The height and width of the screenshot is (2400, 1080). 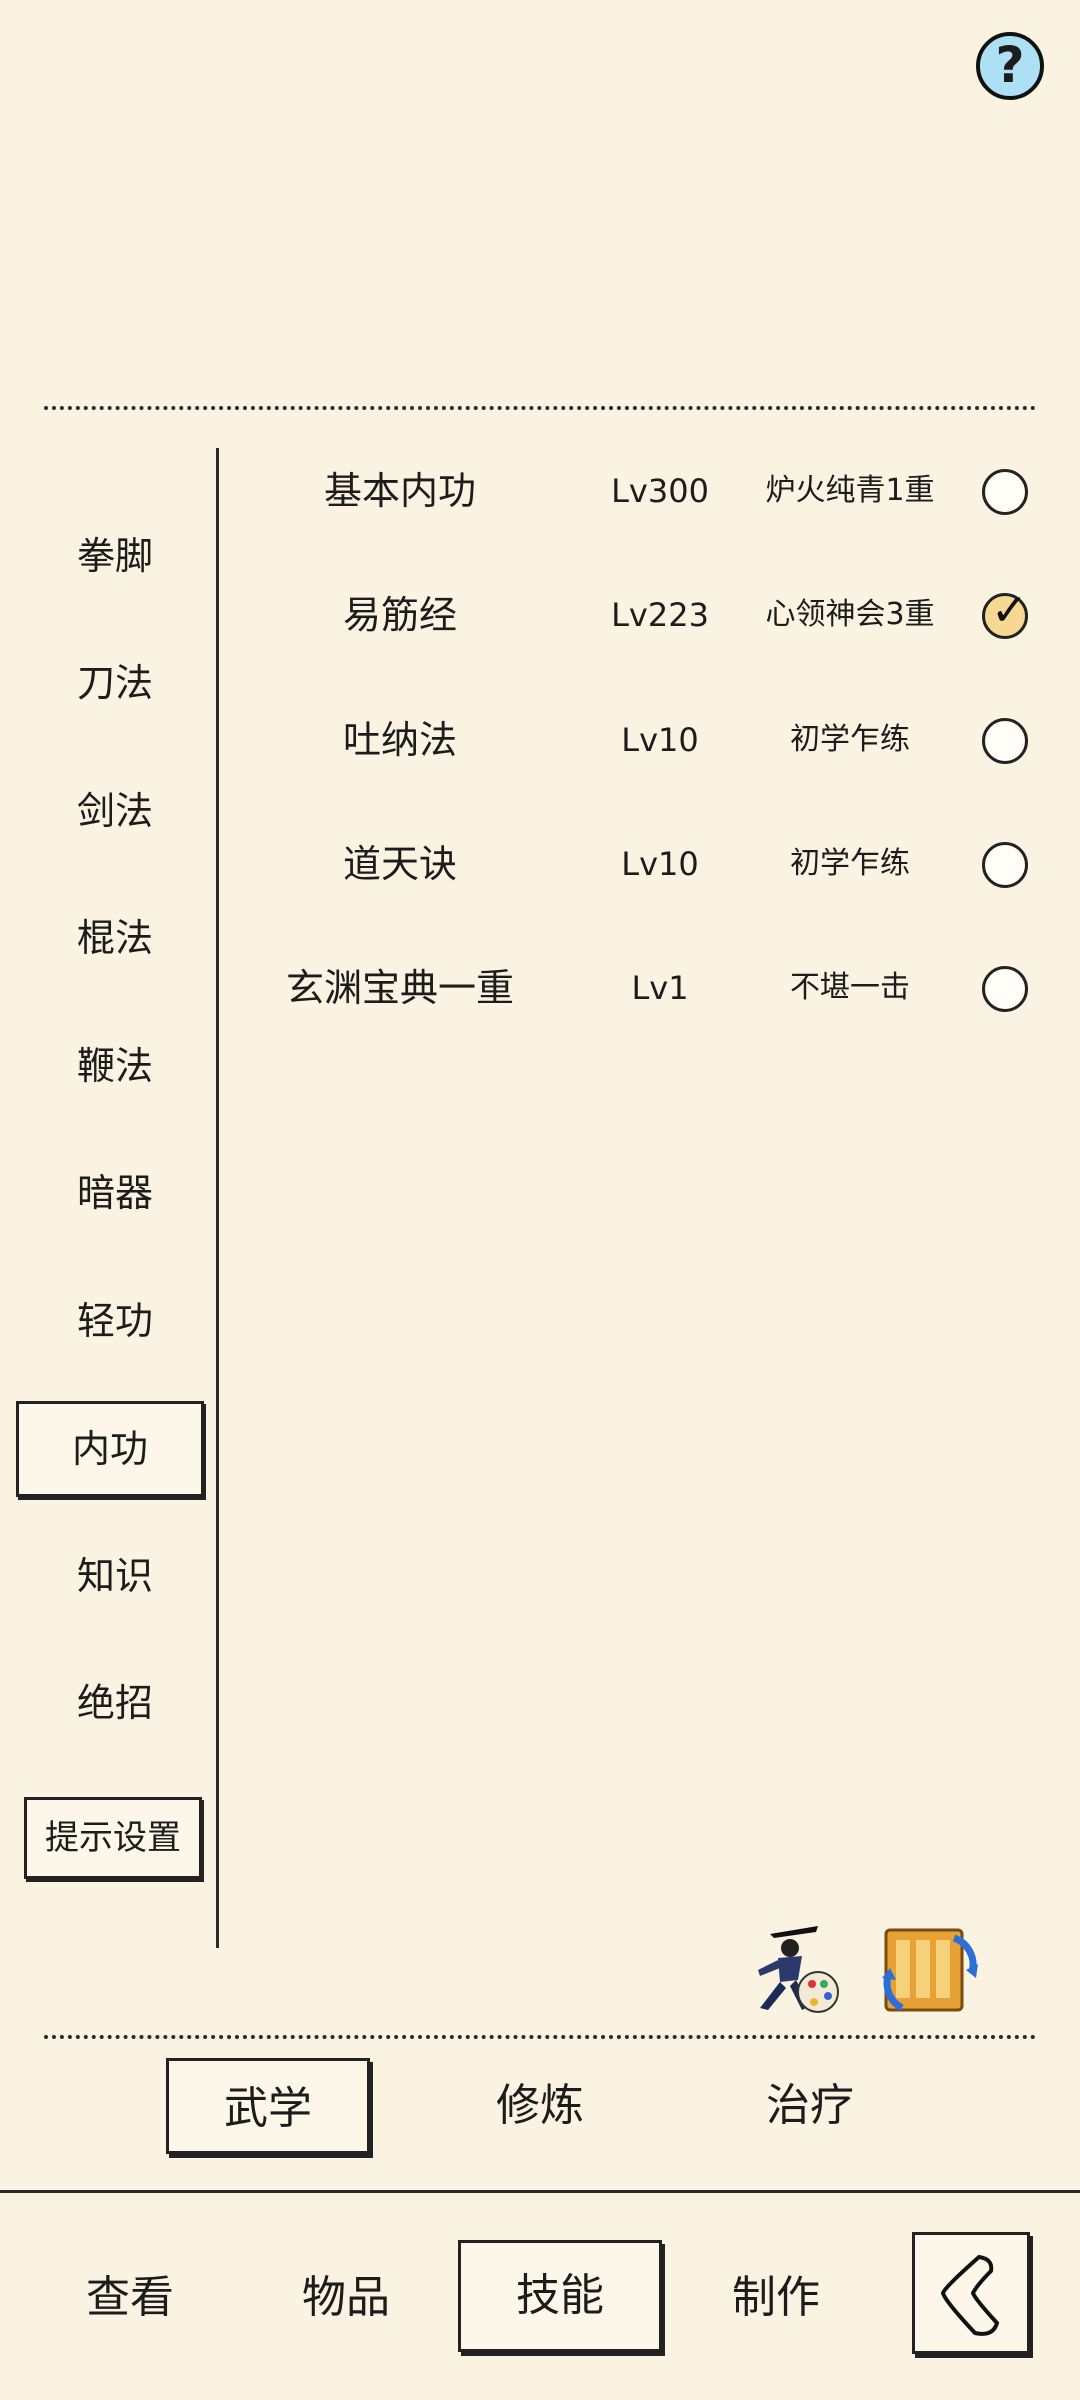 What do you see at coordinates (115, 1066) in the screenshot?
I see `category-bianfa: 鞭法` at bounding box center [115, 1066].